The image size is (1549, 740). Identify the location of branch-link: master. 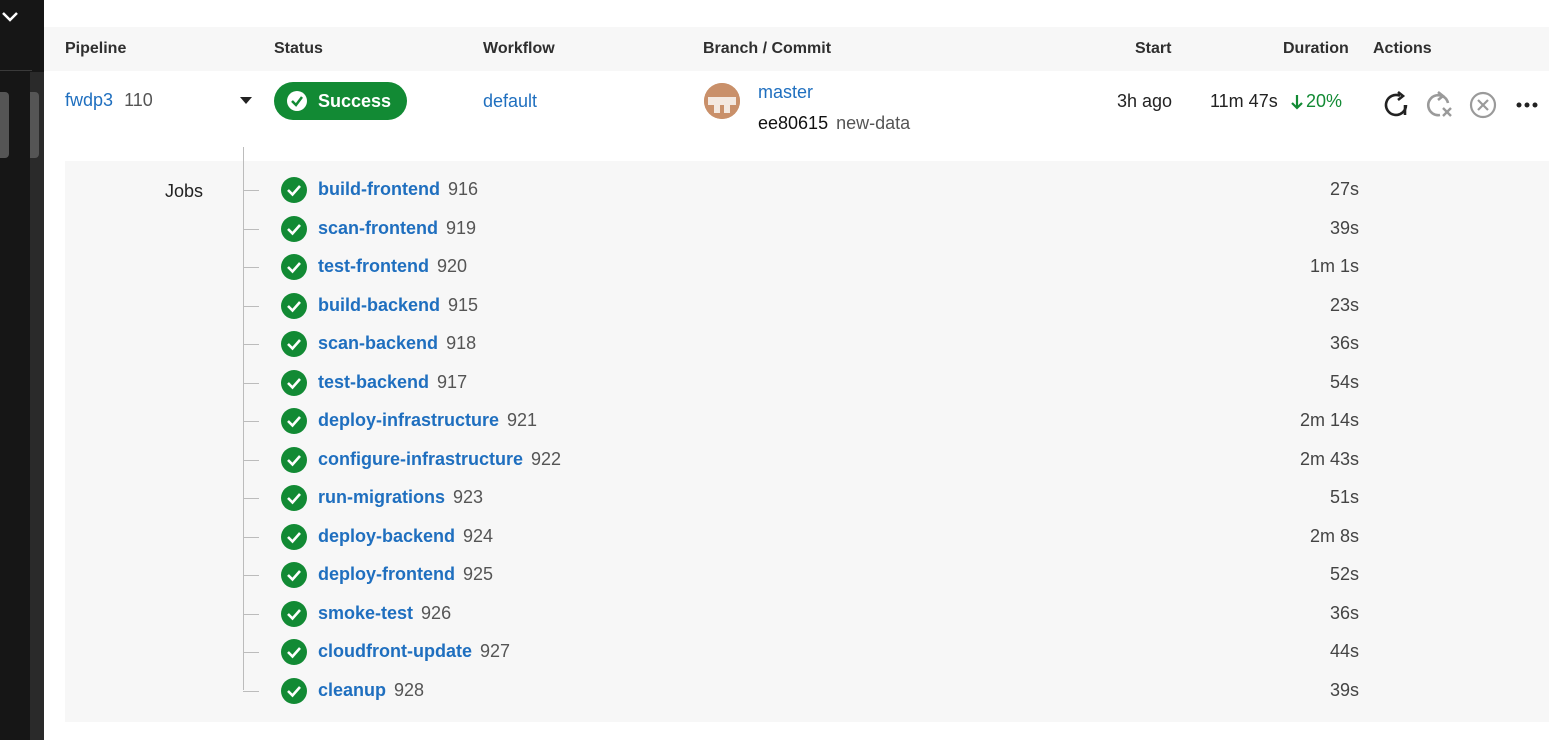
(785, 92).